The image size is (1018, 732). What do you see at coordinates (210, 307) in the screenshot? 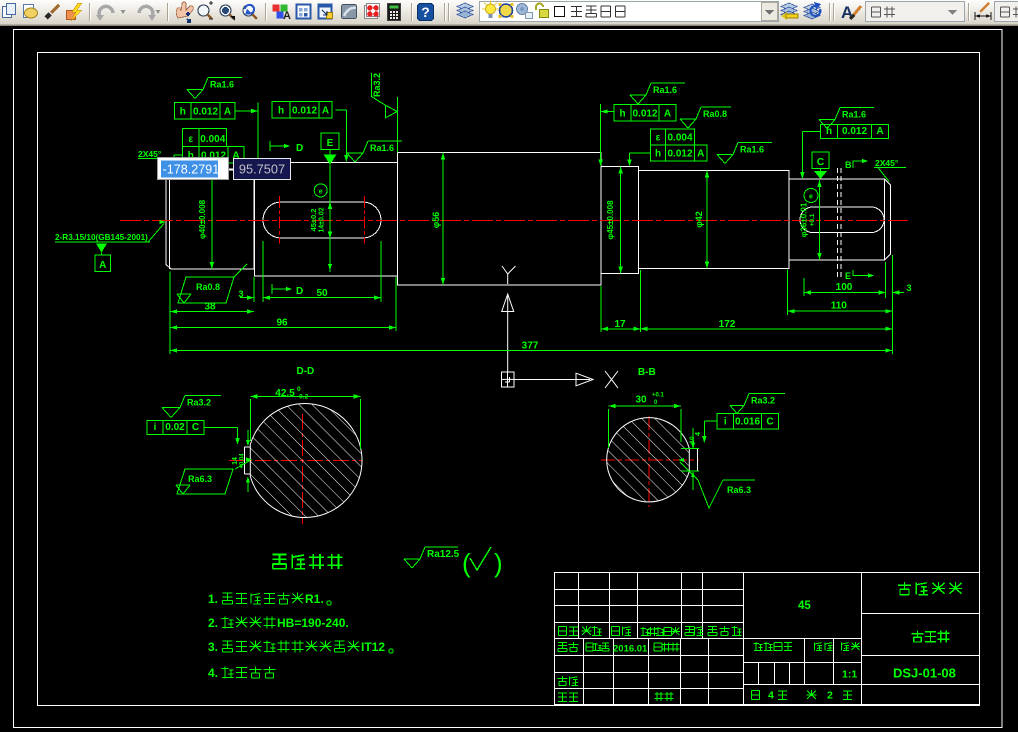
I see `svg-text: 38` at bounding box center [210, 307].